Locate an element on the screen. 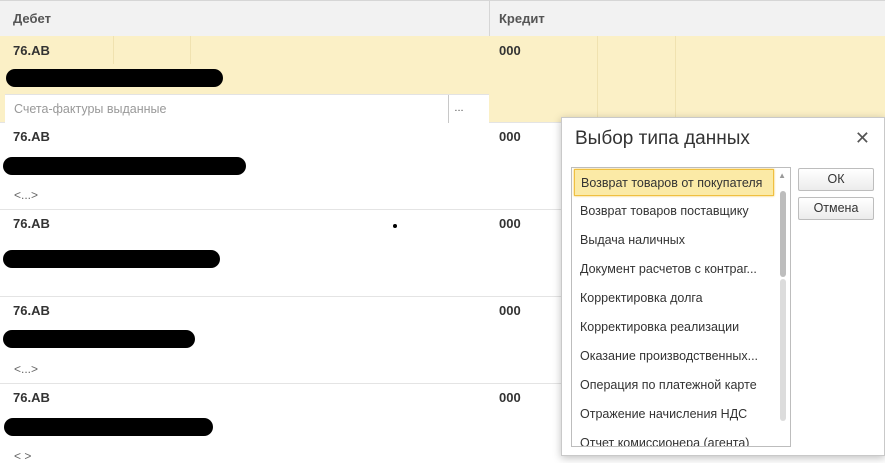 This screenshot has width=885, height=463. ok-button: ОК is located at coordinates (836, 179).